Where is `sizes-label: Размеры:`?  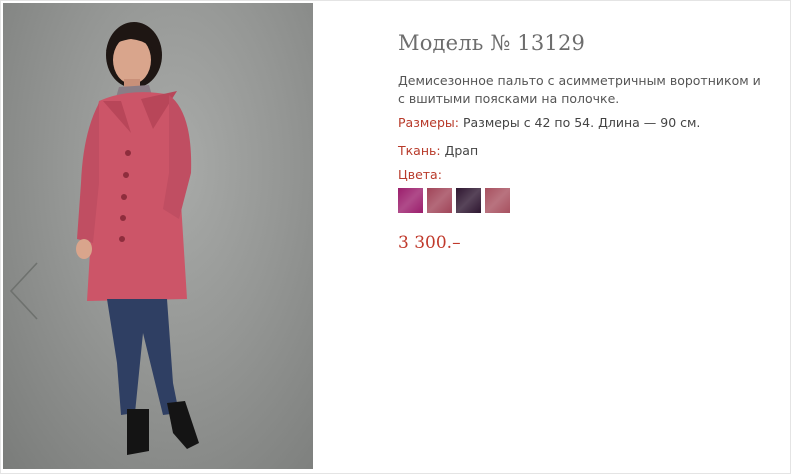
sizes-label: Размеры: is located at coordinates (428, 122).